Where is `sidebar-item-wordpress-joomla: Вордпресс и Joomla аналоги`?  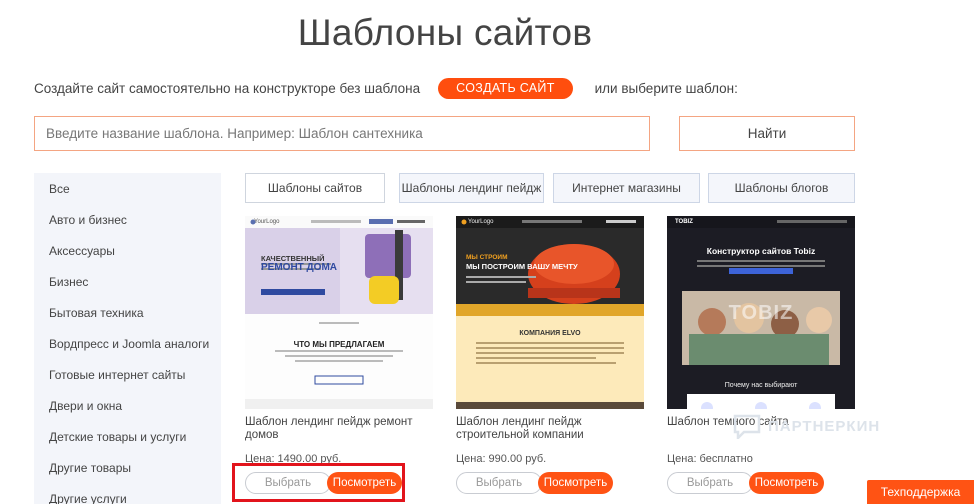 sidebar-item-wordpress-joomla: Вордпресс и Joomla аналоги is located at coordinates (127, 343).